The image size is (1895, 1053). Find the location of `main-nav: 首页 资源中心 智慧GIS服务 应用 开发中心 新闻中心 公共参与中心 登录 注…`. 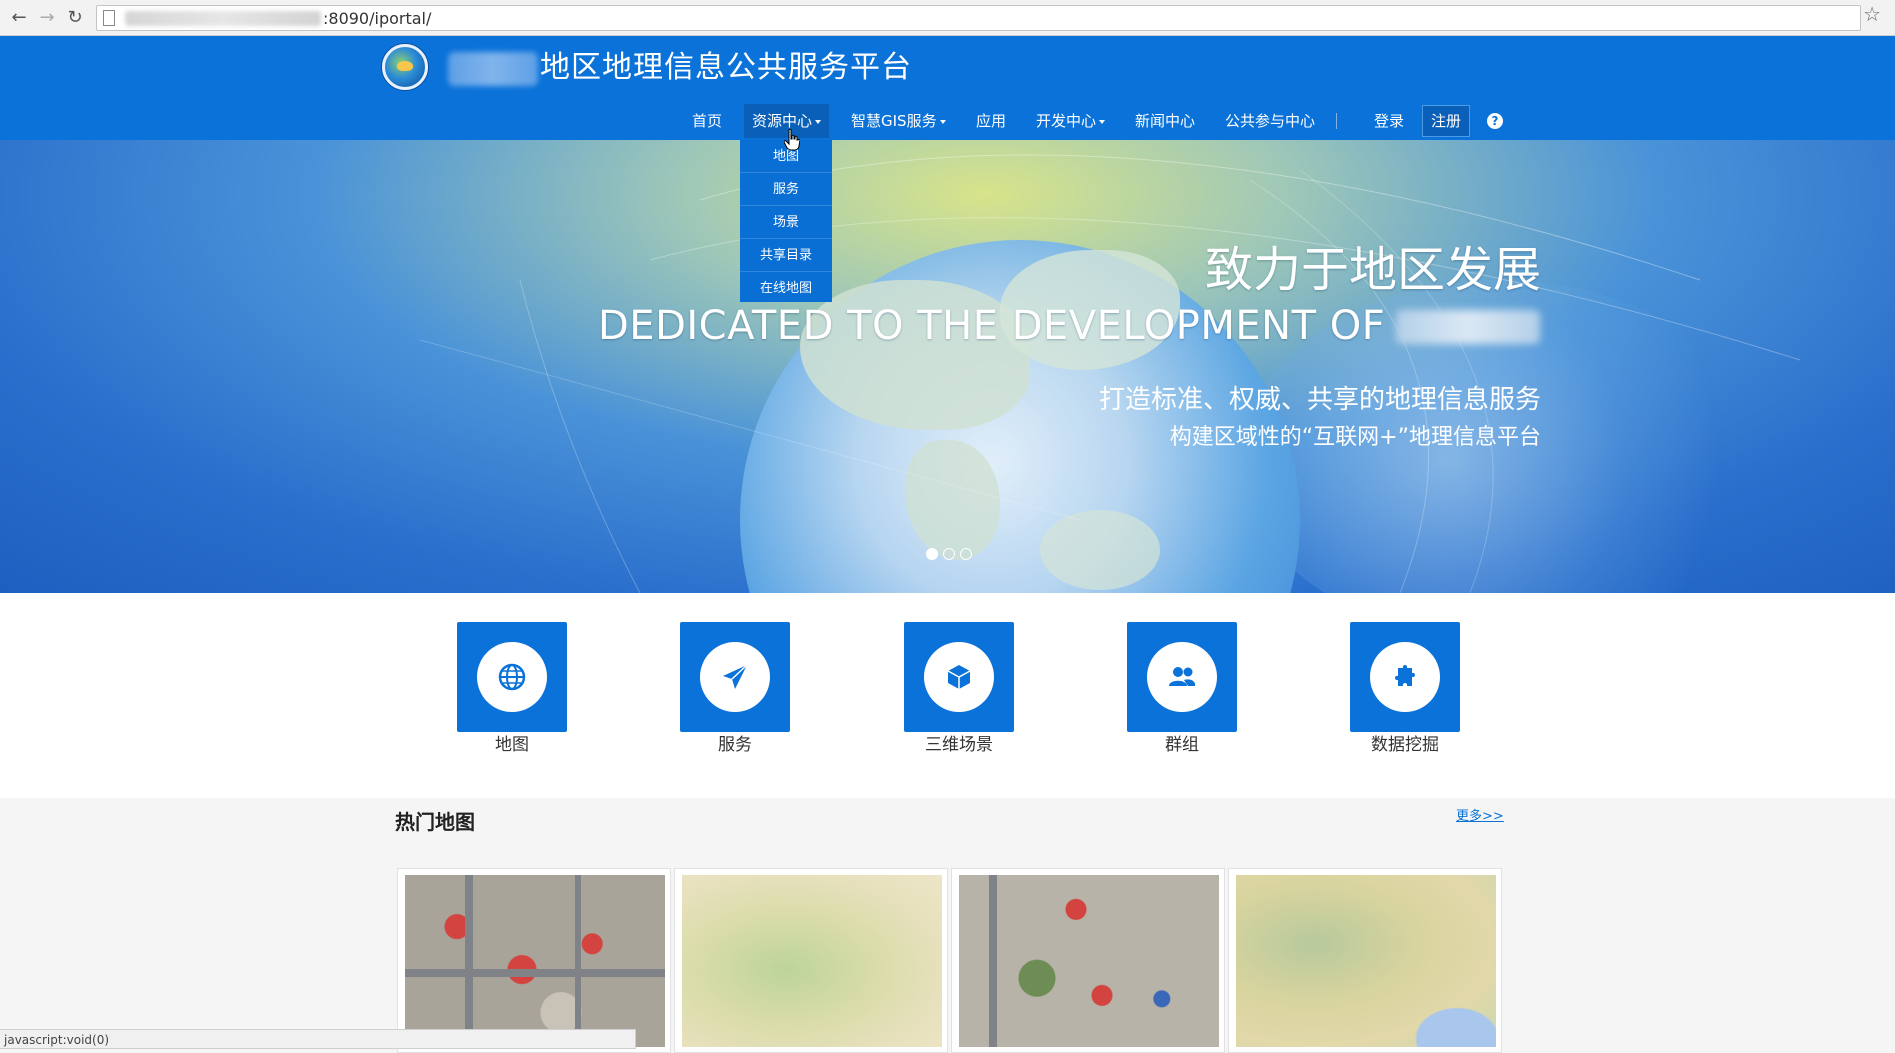

main-nav: 首页 资源中心 智慧GIS服务 应用 开发中心 新闻中心 公共参与中心 登录 注… is located at coordinates (947, 121).